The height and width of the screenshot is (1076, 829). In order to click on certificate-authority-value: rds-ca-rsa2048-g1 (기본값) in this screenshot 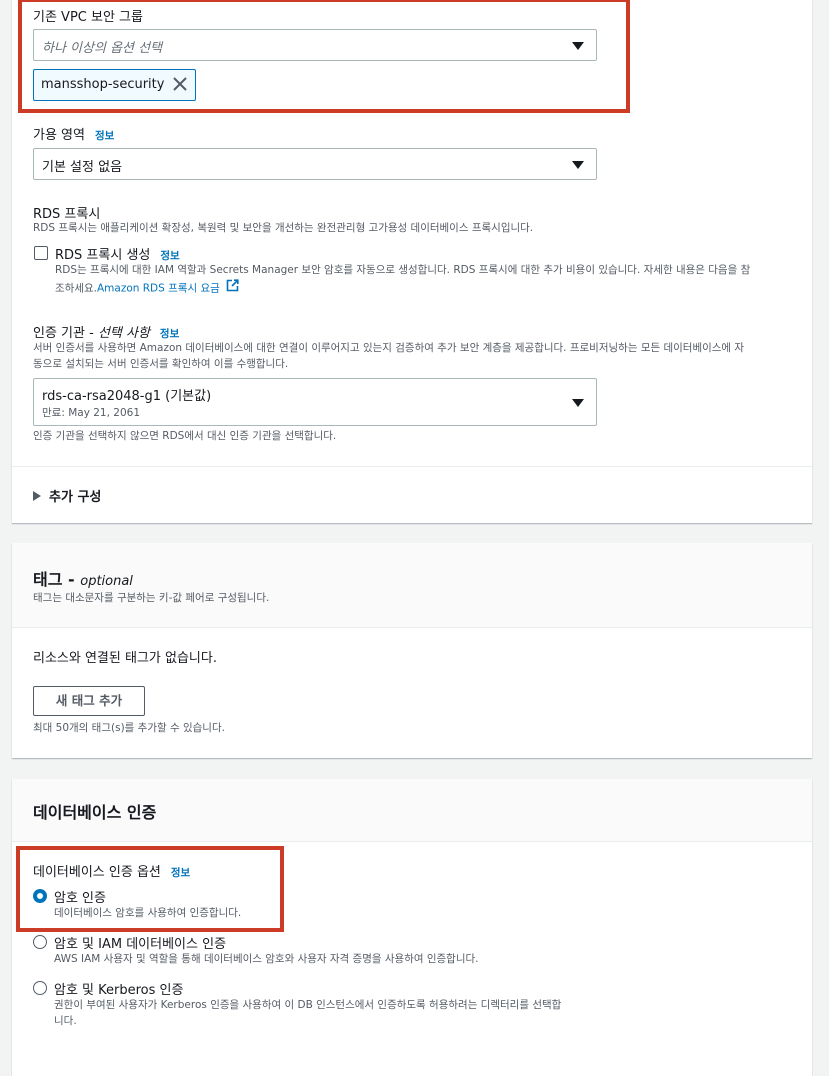, I will do `click(127, 396)`.